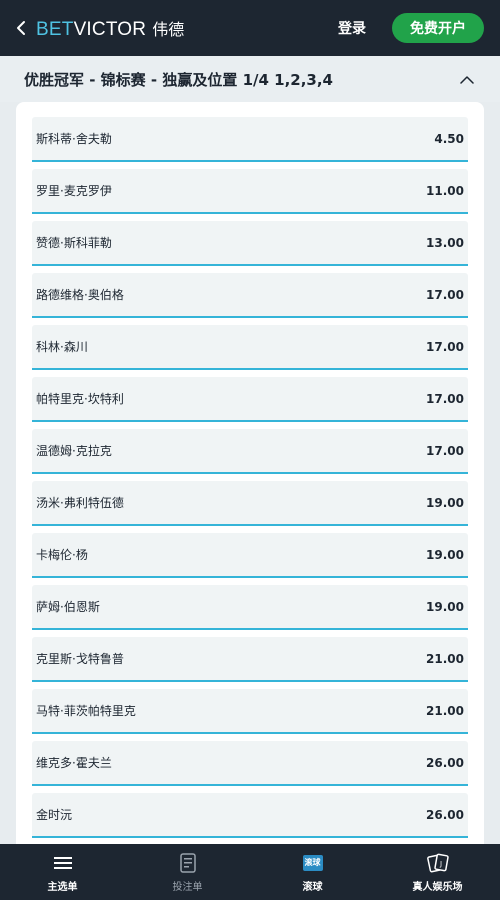 Image resolution: width=500 pixels, height=900 pixels. I want to click on market-title: 优胜冠军 - 锦标赛 - 独赢及位置 1/4 1,2,3,4, so click(178, 79).